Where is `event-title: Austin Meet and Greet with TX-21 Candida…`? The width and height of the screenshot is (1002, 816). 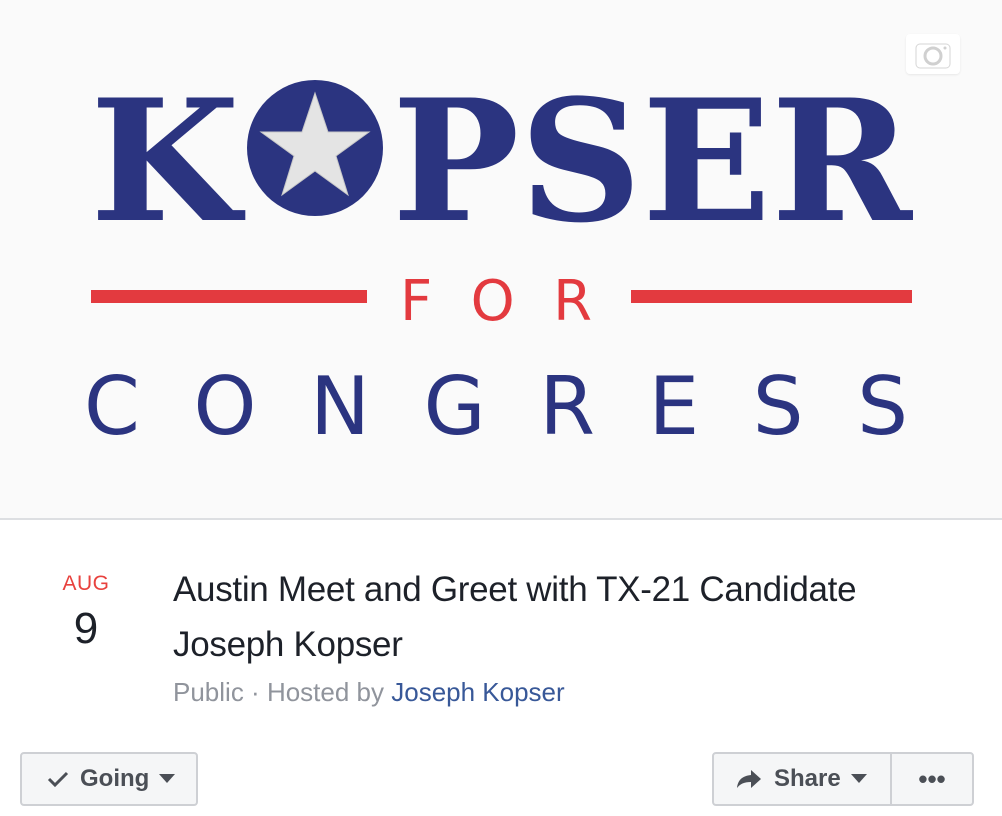 event-title: Austin Meet and Greet with TX-21 Candida… is located at coordinates (515, 617).